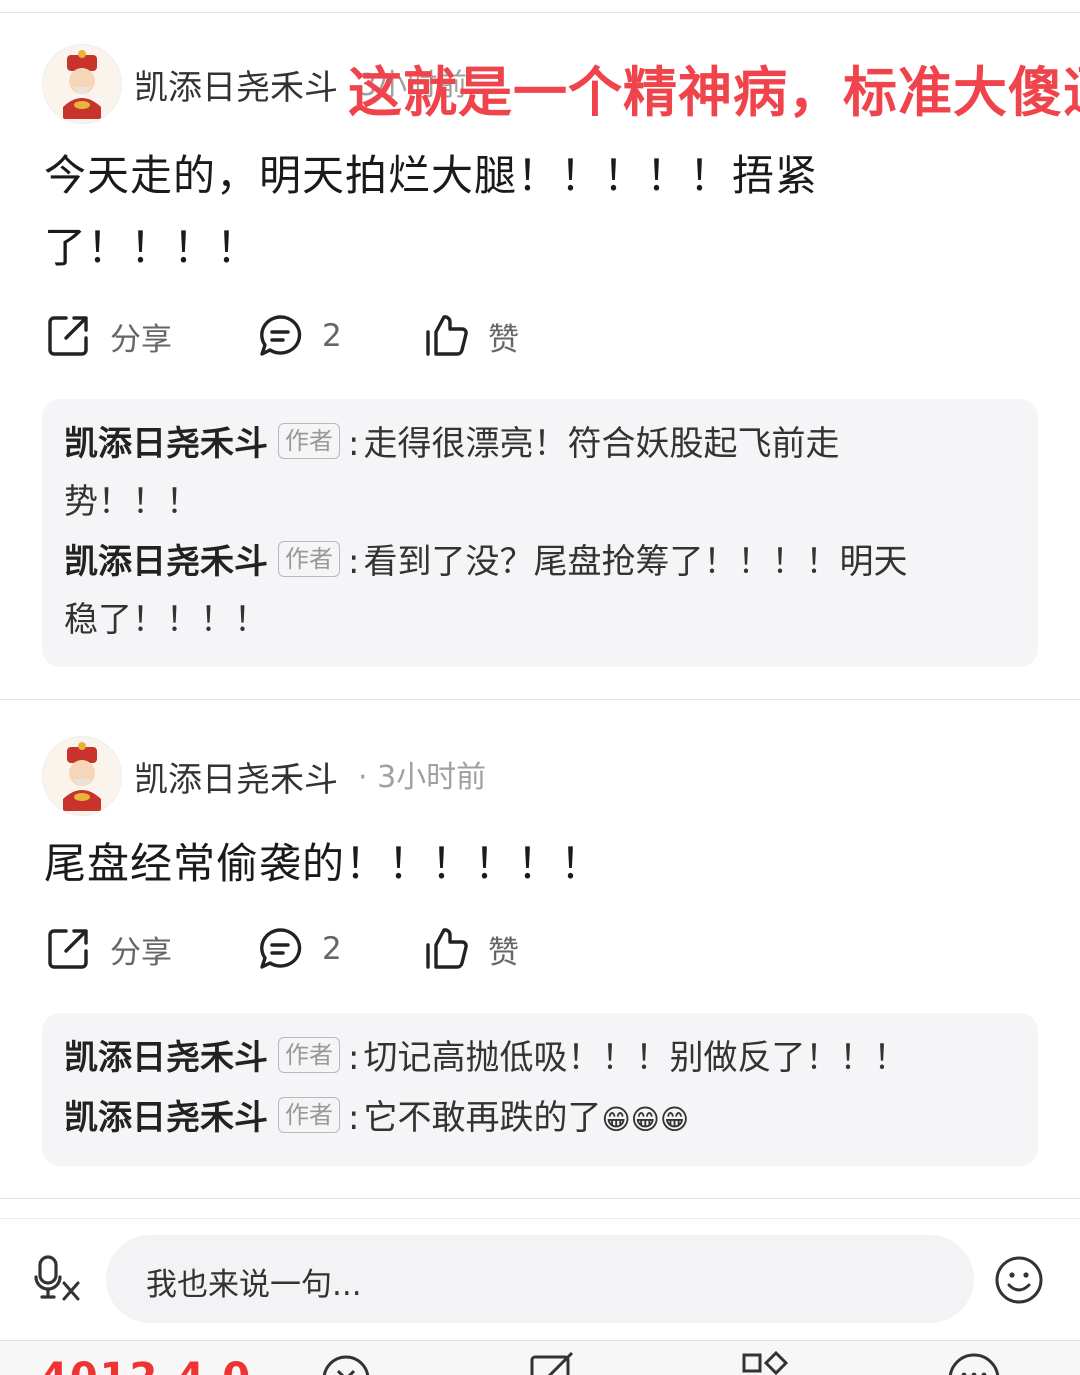 The width and height of the screenshot is (1080, 1375). Describe the element at coordinates (645, 1119) in the screenshot. I see `grin-emoji-icon: 😁😁😁` at that location.